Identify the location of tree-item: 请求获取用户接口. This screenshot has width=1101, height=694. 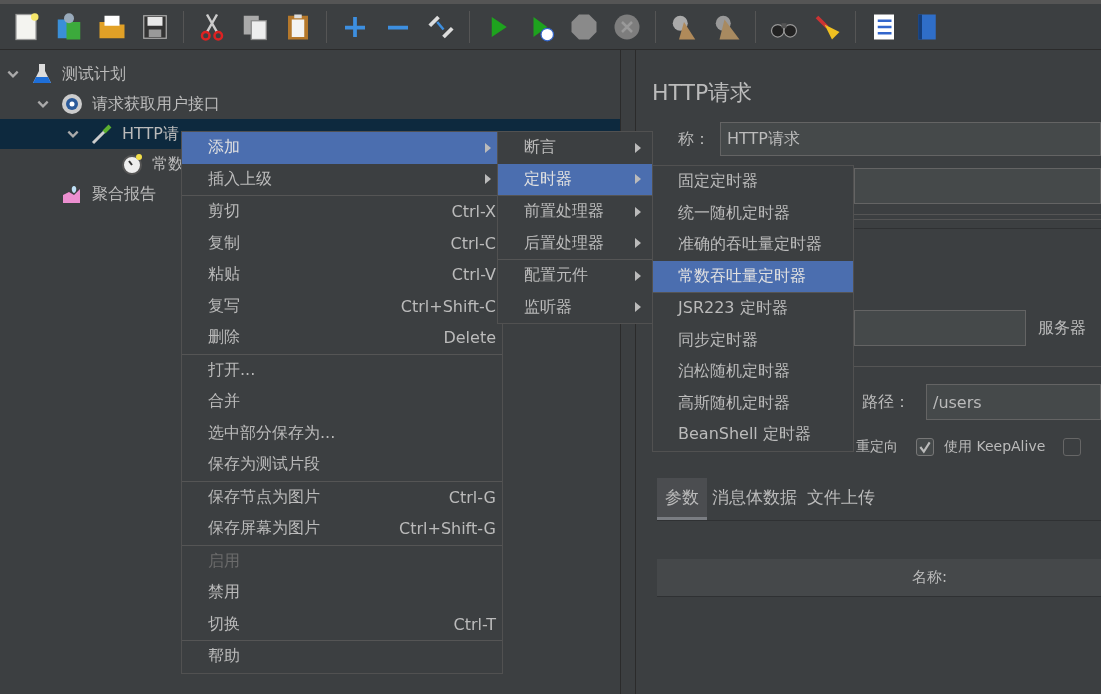
(156, 104).